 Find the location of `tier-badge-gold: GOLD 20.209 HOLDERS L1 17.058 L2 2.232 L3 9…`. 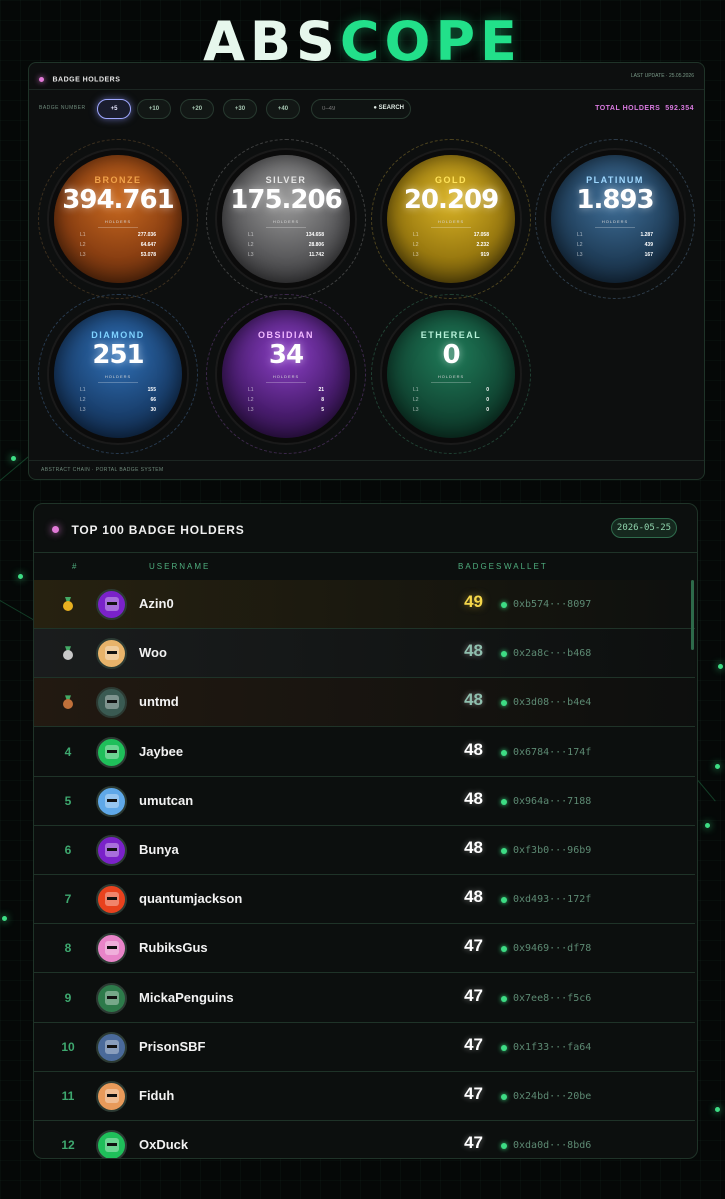

tier-badge-gold: GOLD 20.209 HOLDERS L1 17.058 L2 2.232 L3 9… is located at coordinates (451, 219).